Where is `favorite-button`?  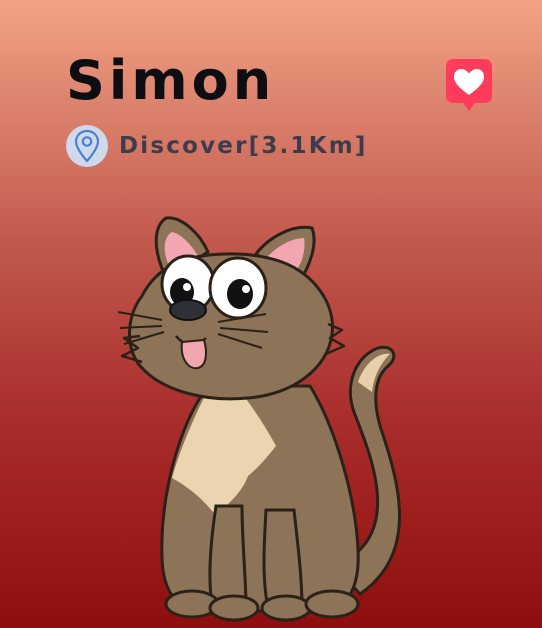
favorite-button is located at coordinates (469, 85).